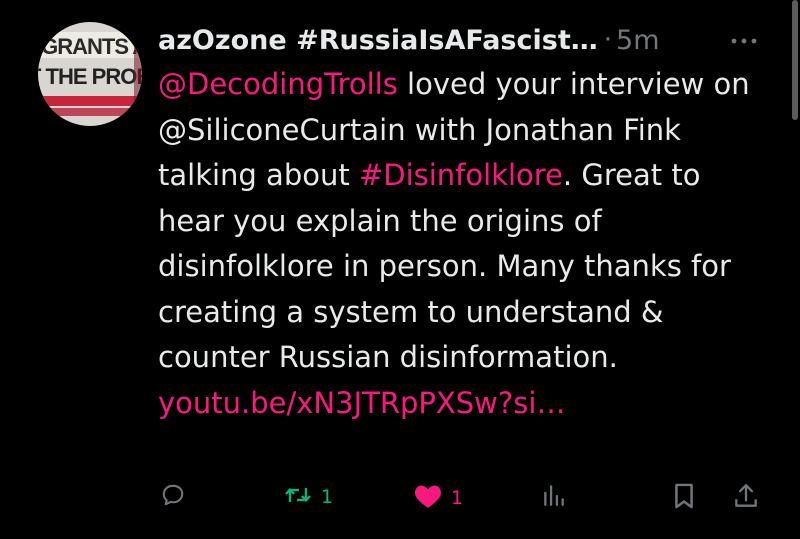  What do you see at coordinates (461, 175) in the screenshot?
I see `hashtag-link: #Disinfolklore` at bounding box center [461, 175].